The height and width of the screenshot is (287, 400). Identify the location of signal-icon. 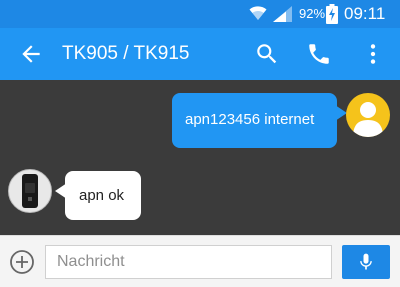
(282, 16).